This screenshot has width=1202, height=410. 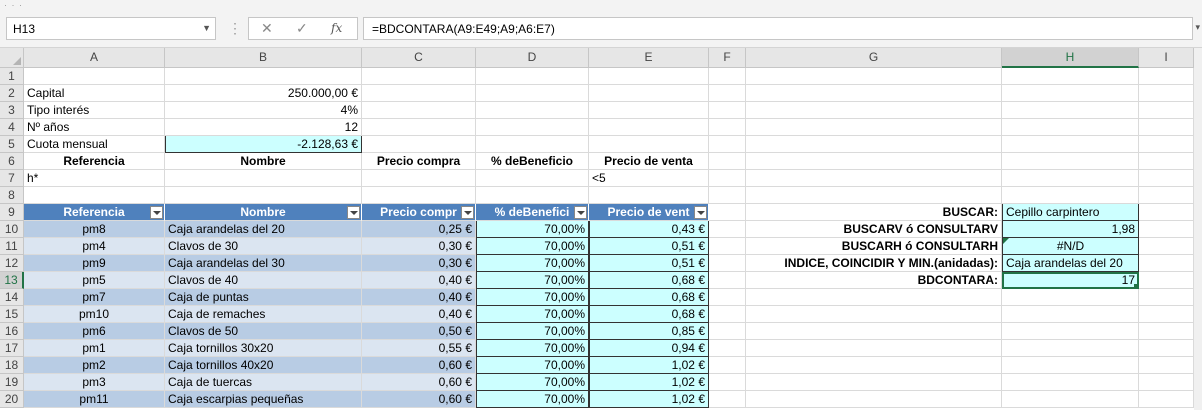 What do you see at coordinates (12, 161) in the screenshot?
I see `row-header-6: 6` at bounding box center [12, 161].